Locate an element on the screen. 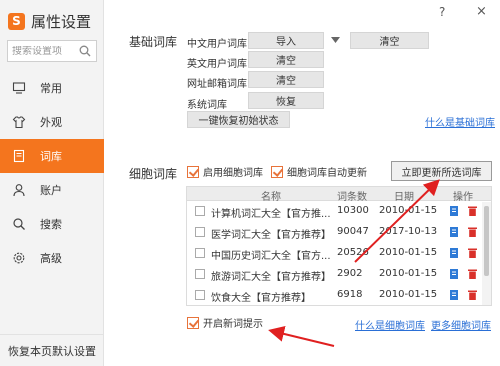 This screenshot has height=366, width=500. sidebar-item-label: 常用 is located at coordinates (51, 88).